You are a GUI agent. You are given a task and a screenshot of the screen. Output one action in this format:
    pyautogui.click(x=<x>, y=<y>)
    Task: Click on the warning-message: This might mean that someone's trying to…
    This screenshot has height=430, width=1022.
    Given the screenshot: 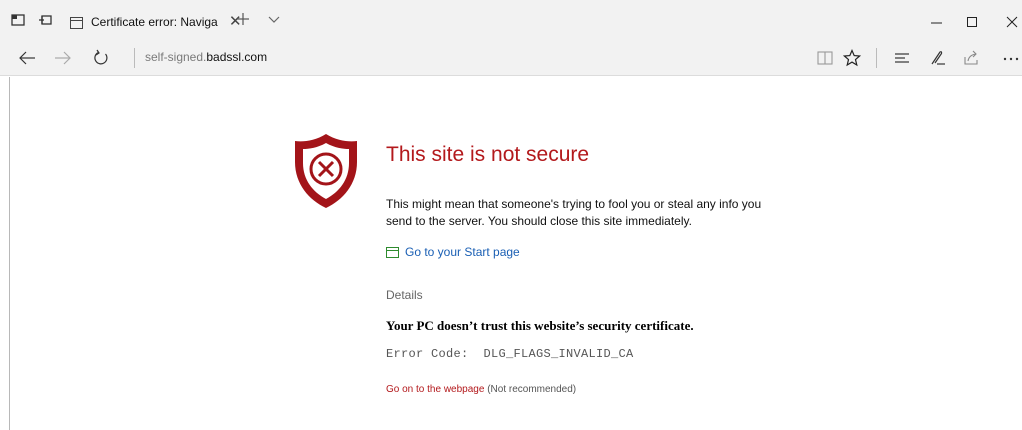 What is the action you would take?
    pyautogui.click(x=574, y=212)
    